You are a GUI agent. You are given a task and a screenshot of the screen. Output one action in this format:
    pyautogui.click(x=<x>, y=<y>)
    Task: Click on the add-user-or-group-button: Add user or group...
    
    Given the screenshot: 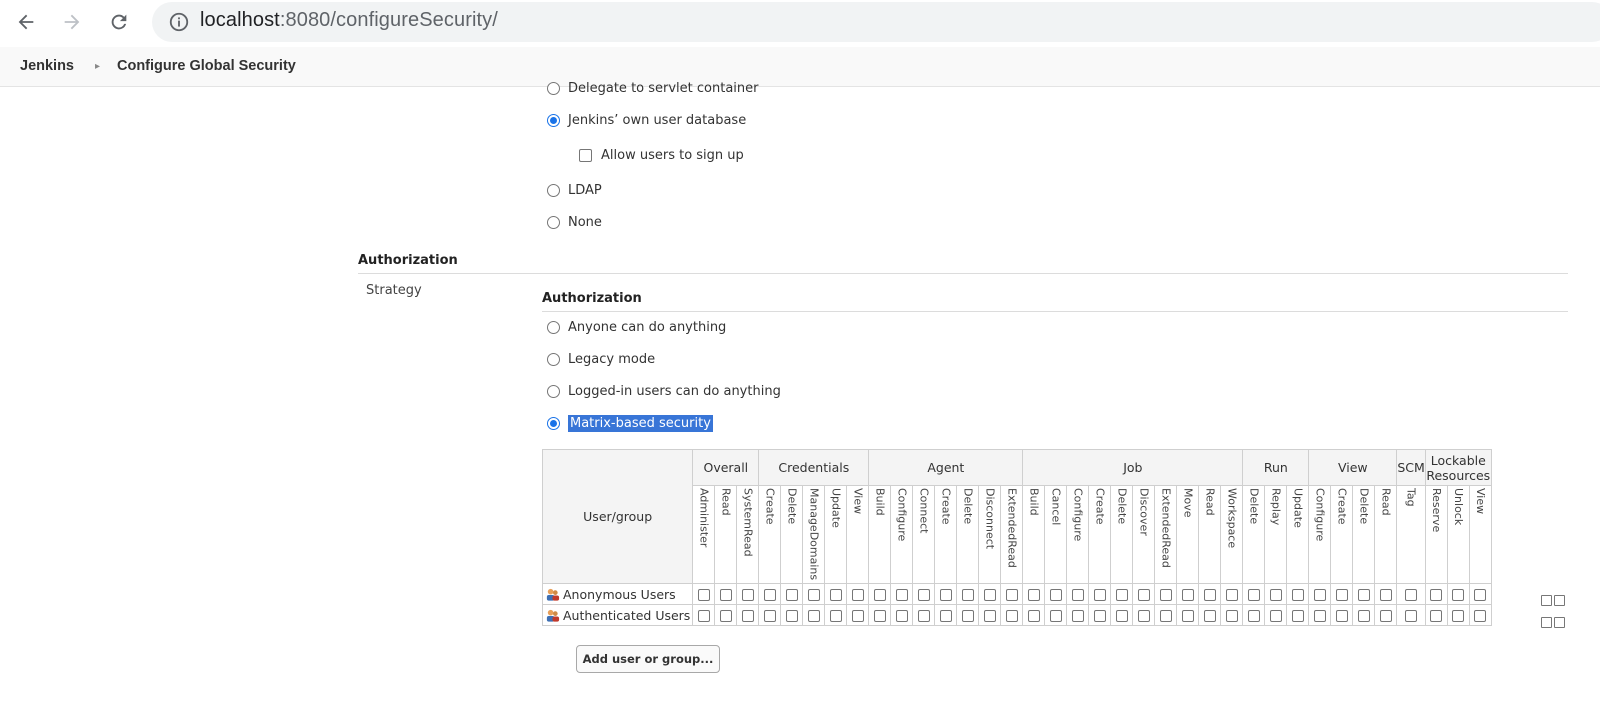 What is the action you would take?
    pyautogui.click(x=648, y=659)
    